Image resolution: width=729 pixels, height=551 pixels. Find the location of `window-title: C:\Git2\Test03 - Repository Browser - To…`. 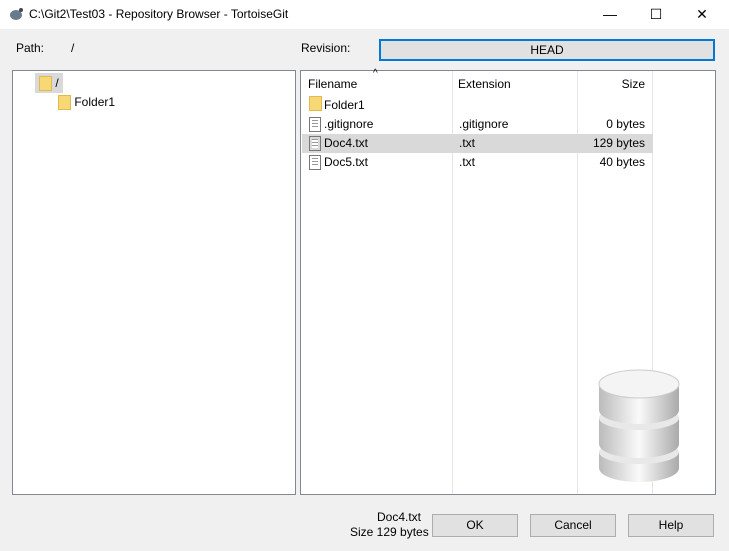

window-title: C:\Git2\Test03 - Repository Browser - To… is located at coordinates (159, 14).